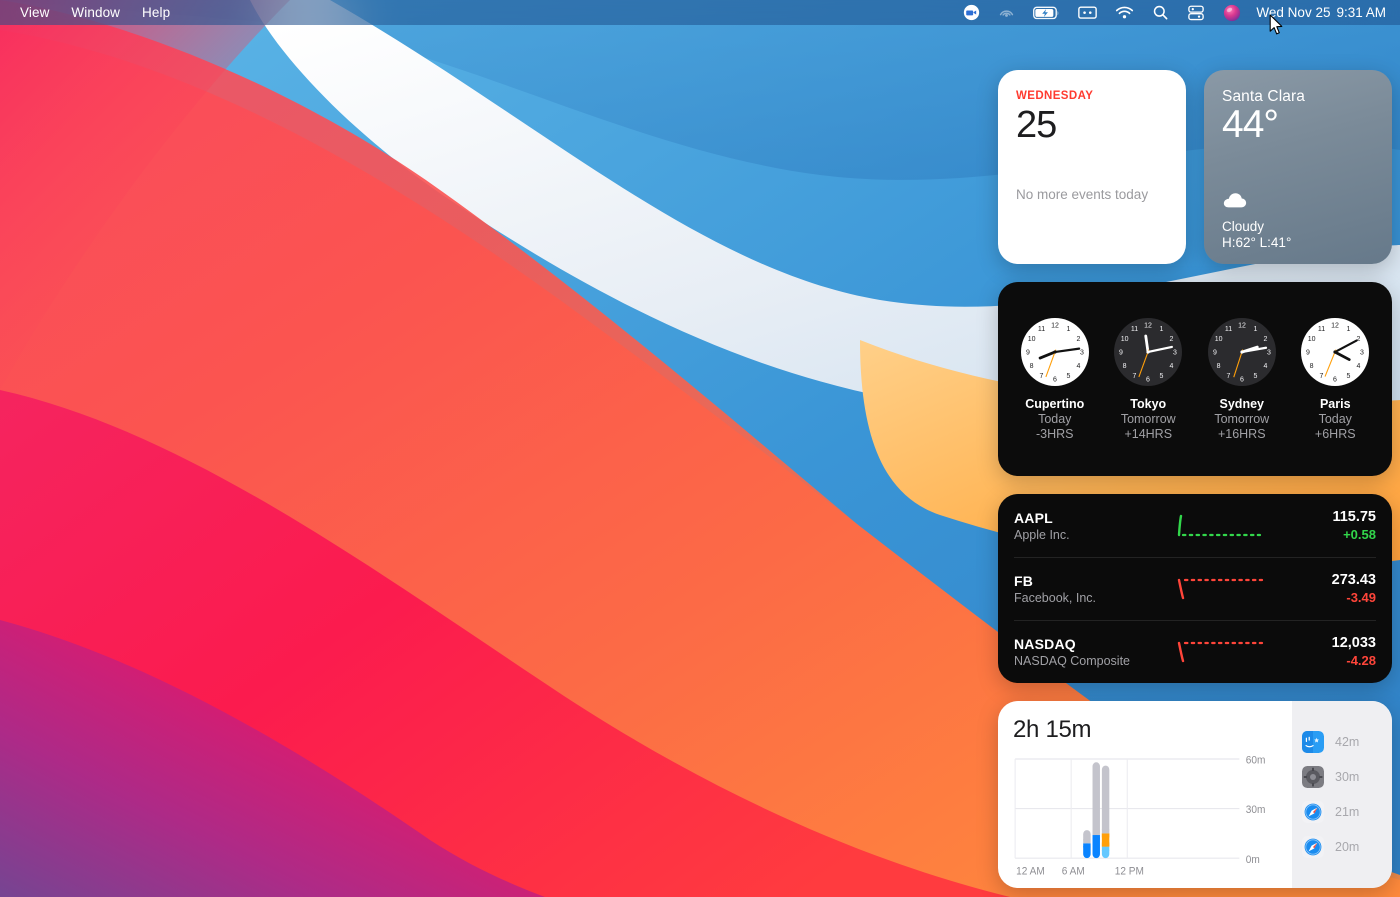 Image resolution: width=1400 pixels, height=897 pixels. Describe the element at coordinates (1362, 353) in the screenshot. I see `svg-text: 3` at that location.